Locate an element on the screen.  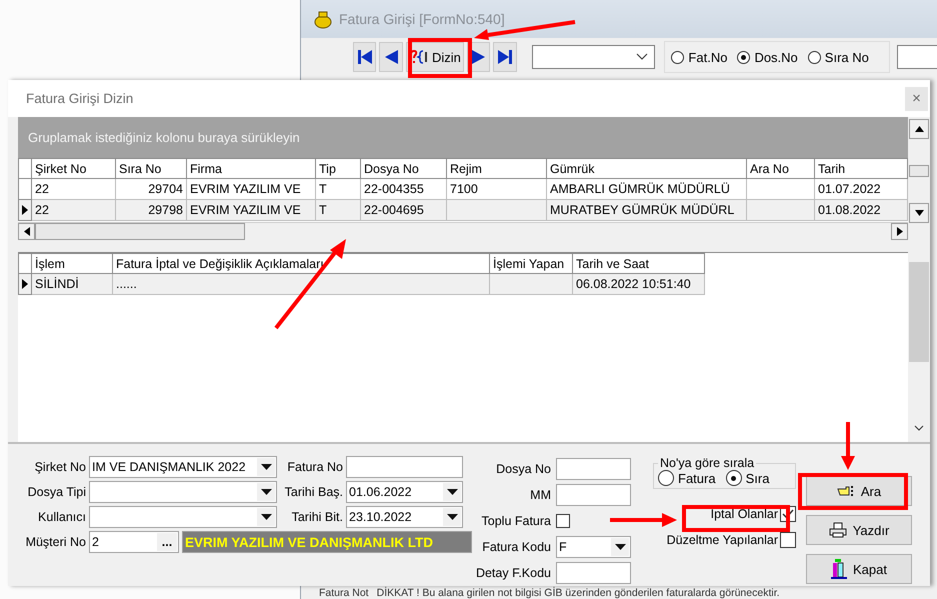
field-label: Kullanıcı is located at coordinates (61, 517).